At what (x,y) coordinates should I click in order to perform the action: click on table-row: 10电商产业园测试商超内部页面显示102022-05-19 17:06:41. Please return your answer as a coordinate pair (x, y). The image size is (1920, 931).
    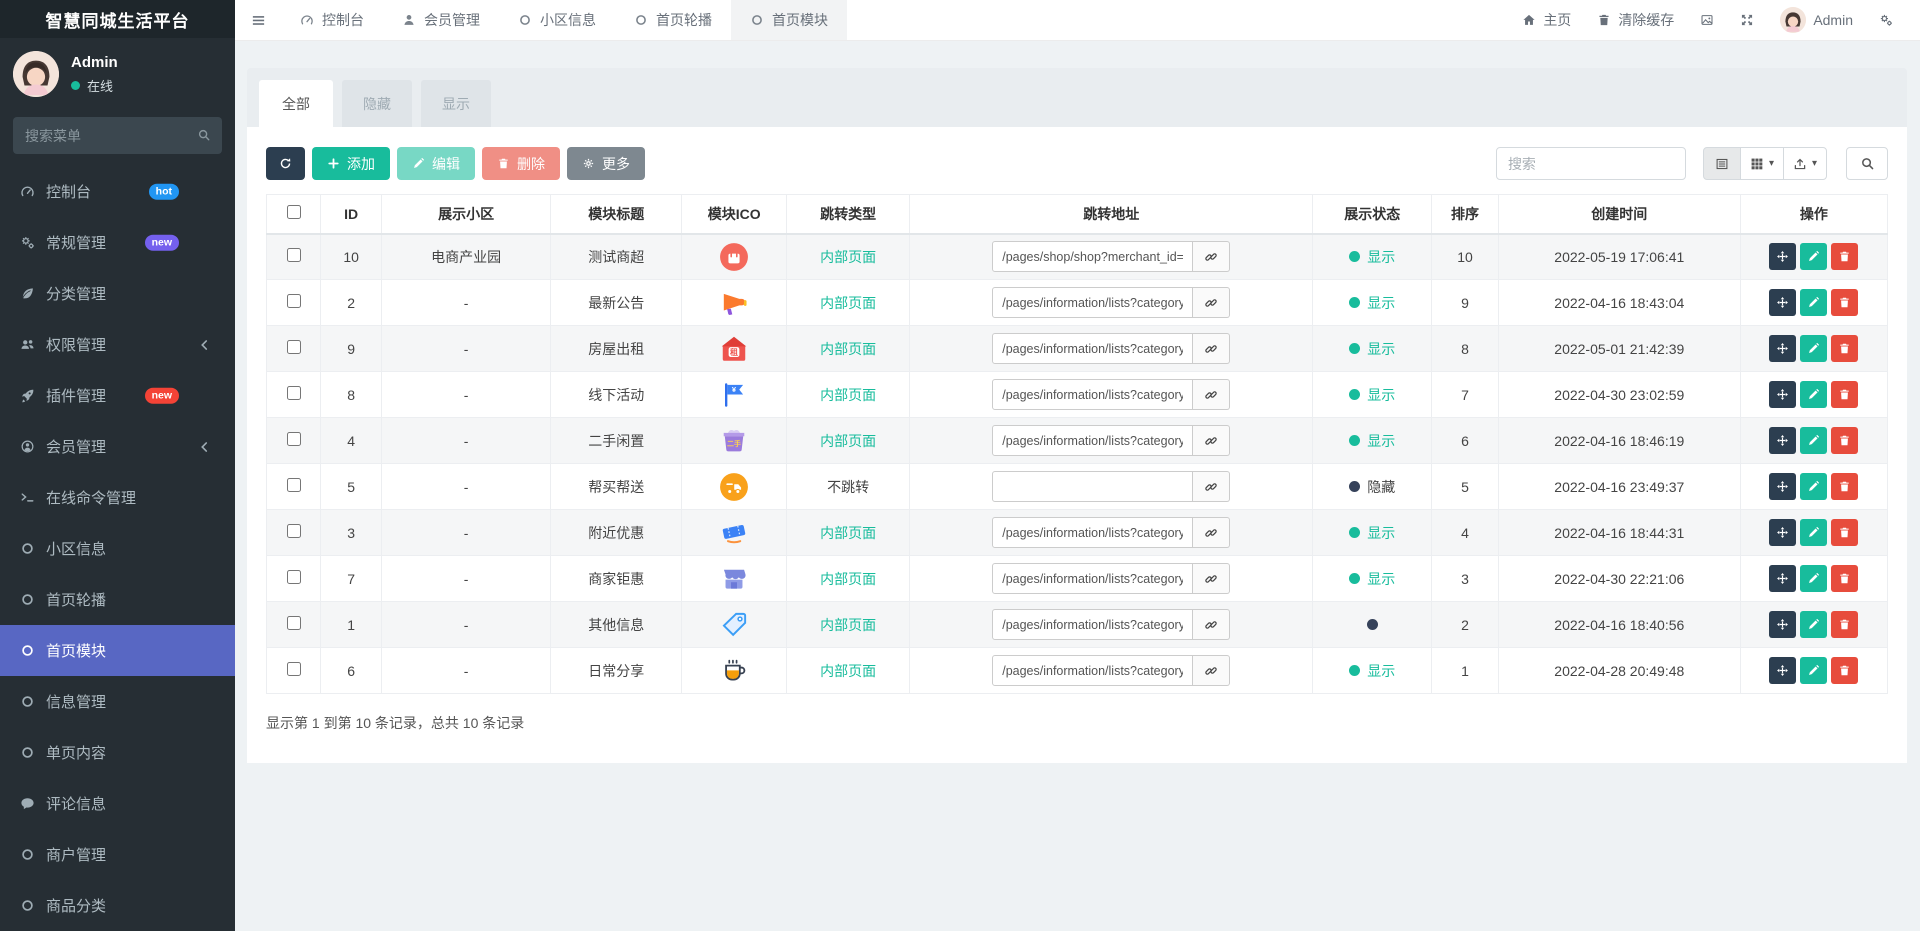
    Looking at the image, I should click on (1077, 256).